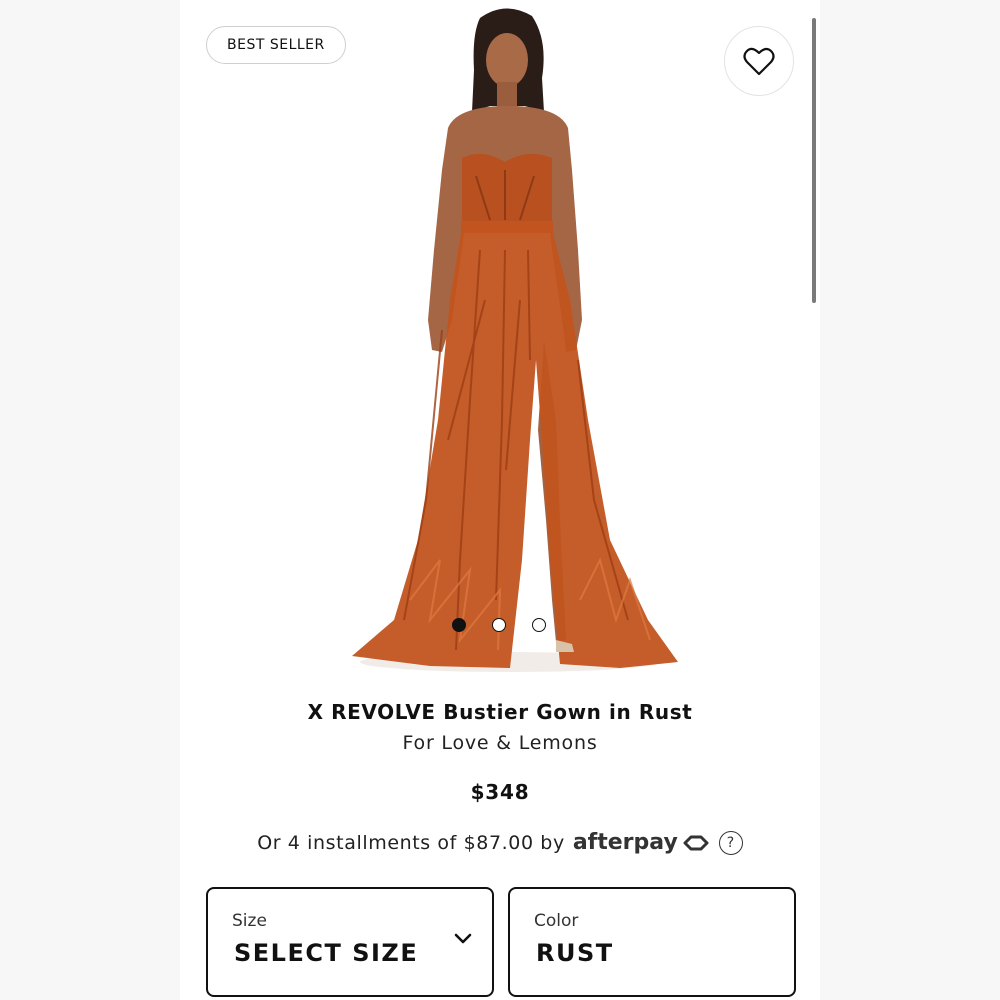 The height and width of the screenshot is (1000, 1000). Describe the element at coordinates (326, 953) in the screenshot. I see `size-value: SELECT SIZE` at that location.